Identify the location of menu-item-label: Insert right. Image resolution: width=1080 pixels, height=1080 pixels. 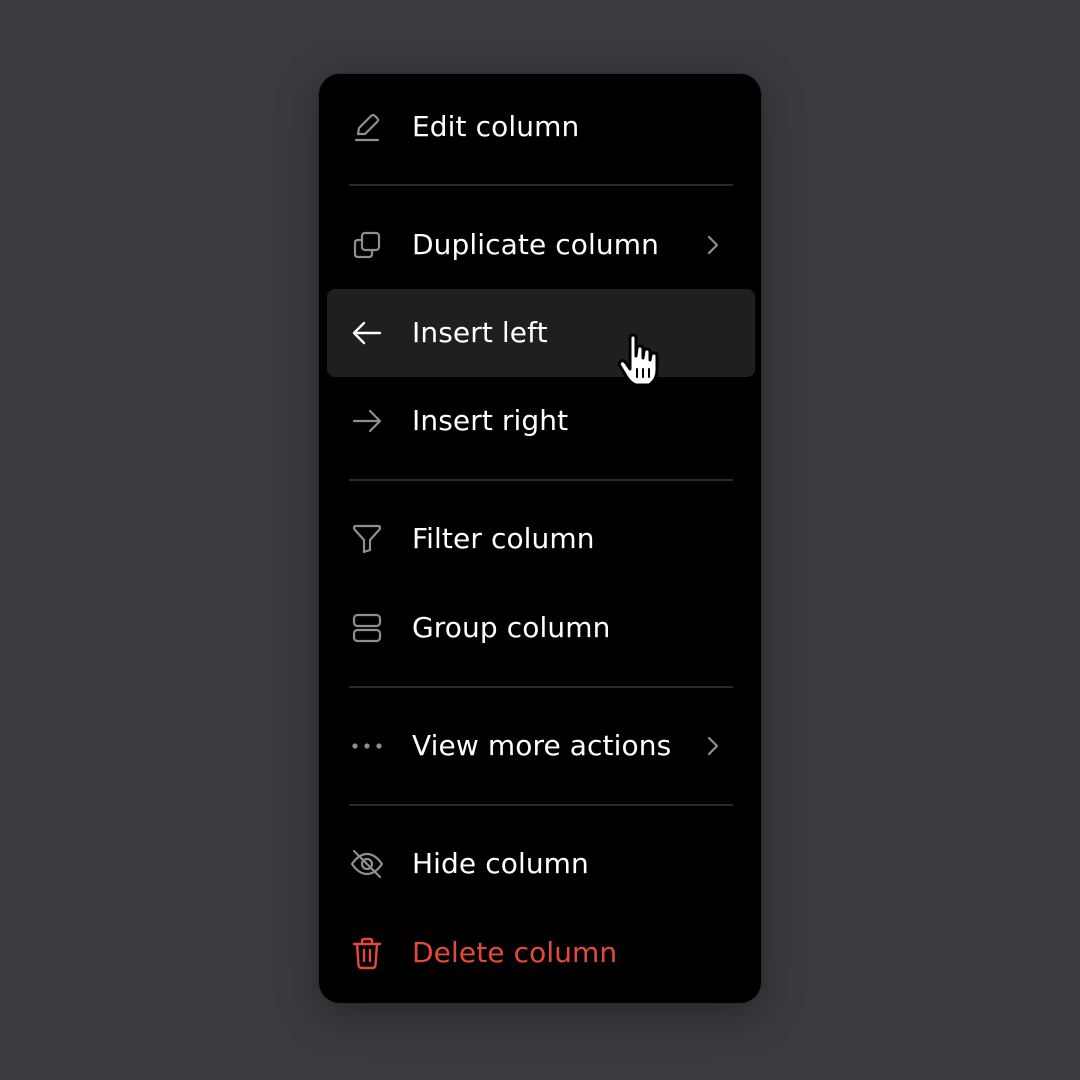
(490, 420).